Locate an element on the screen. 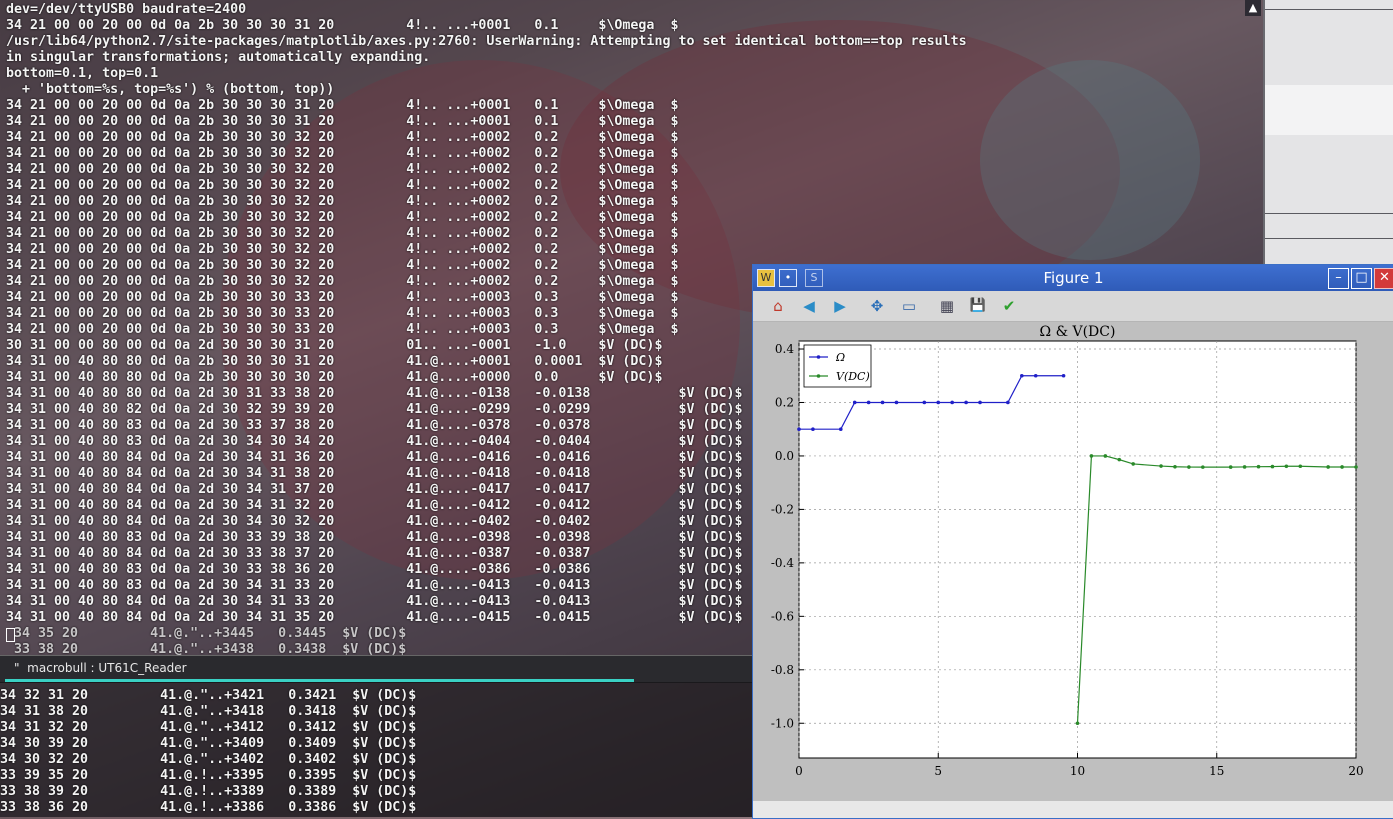  background-window is located at coordinates (1328, 132).